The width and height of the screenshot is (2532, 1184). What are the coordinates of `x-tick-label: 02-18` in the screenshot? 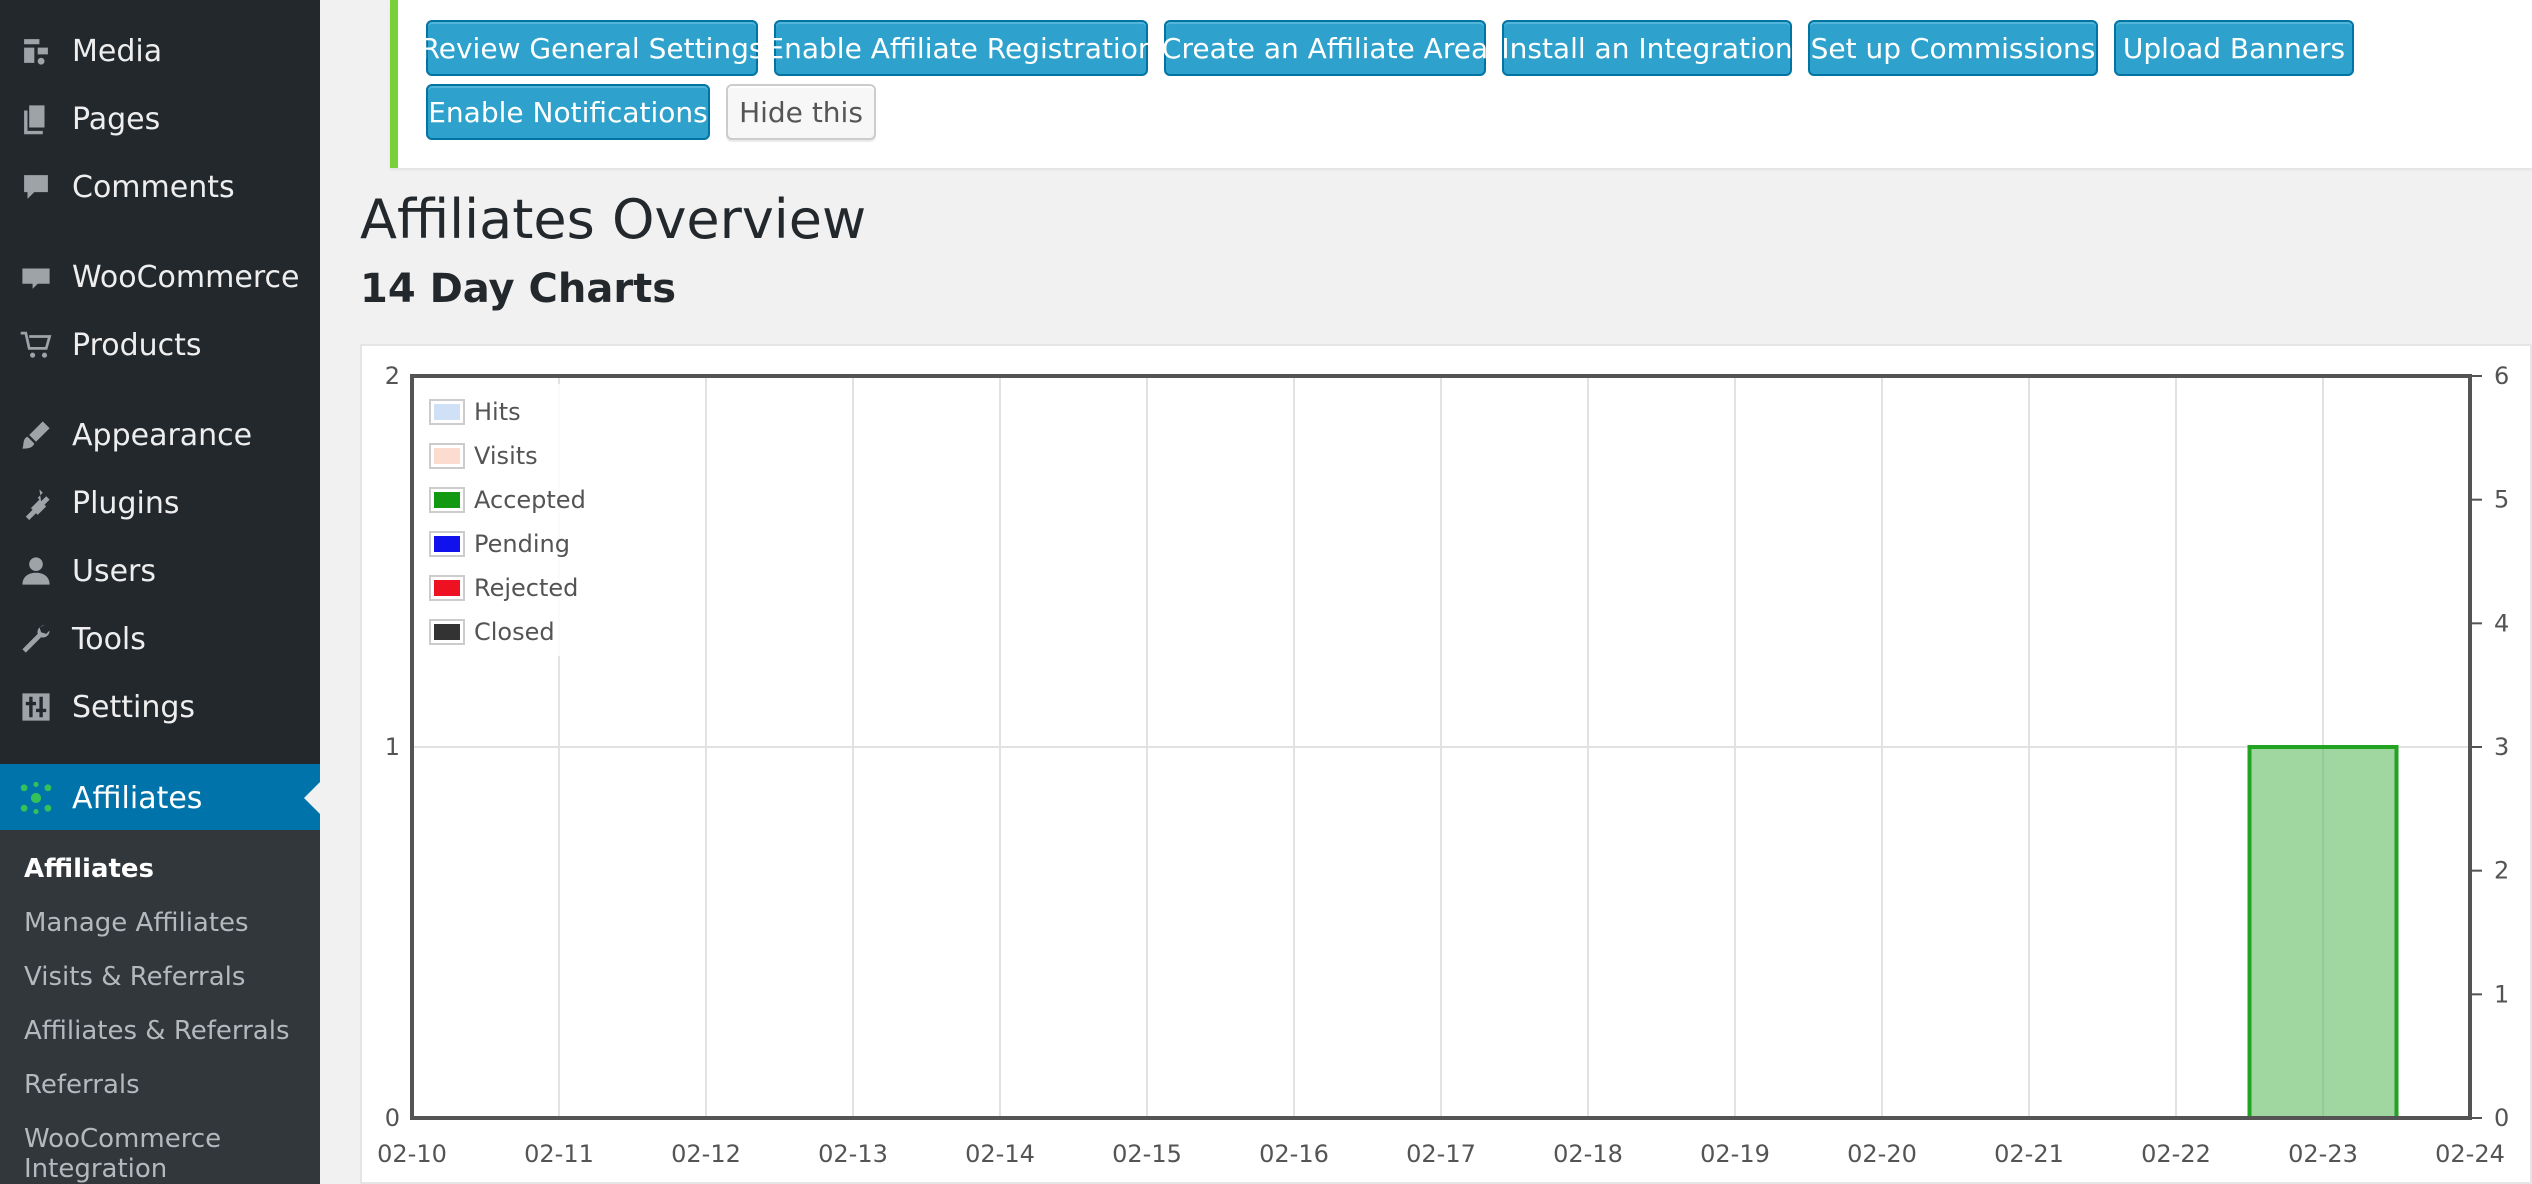 It's located at (1588, 1154).